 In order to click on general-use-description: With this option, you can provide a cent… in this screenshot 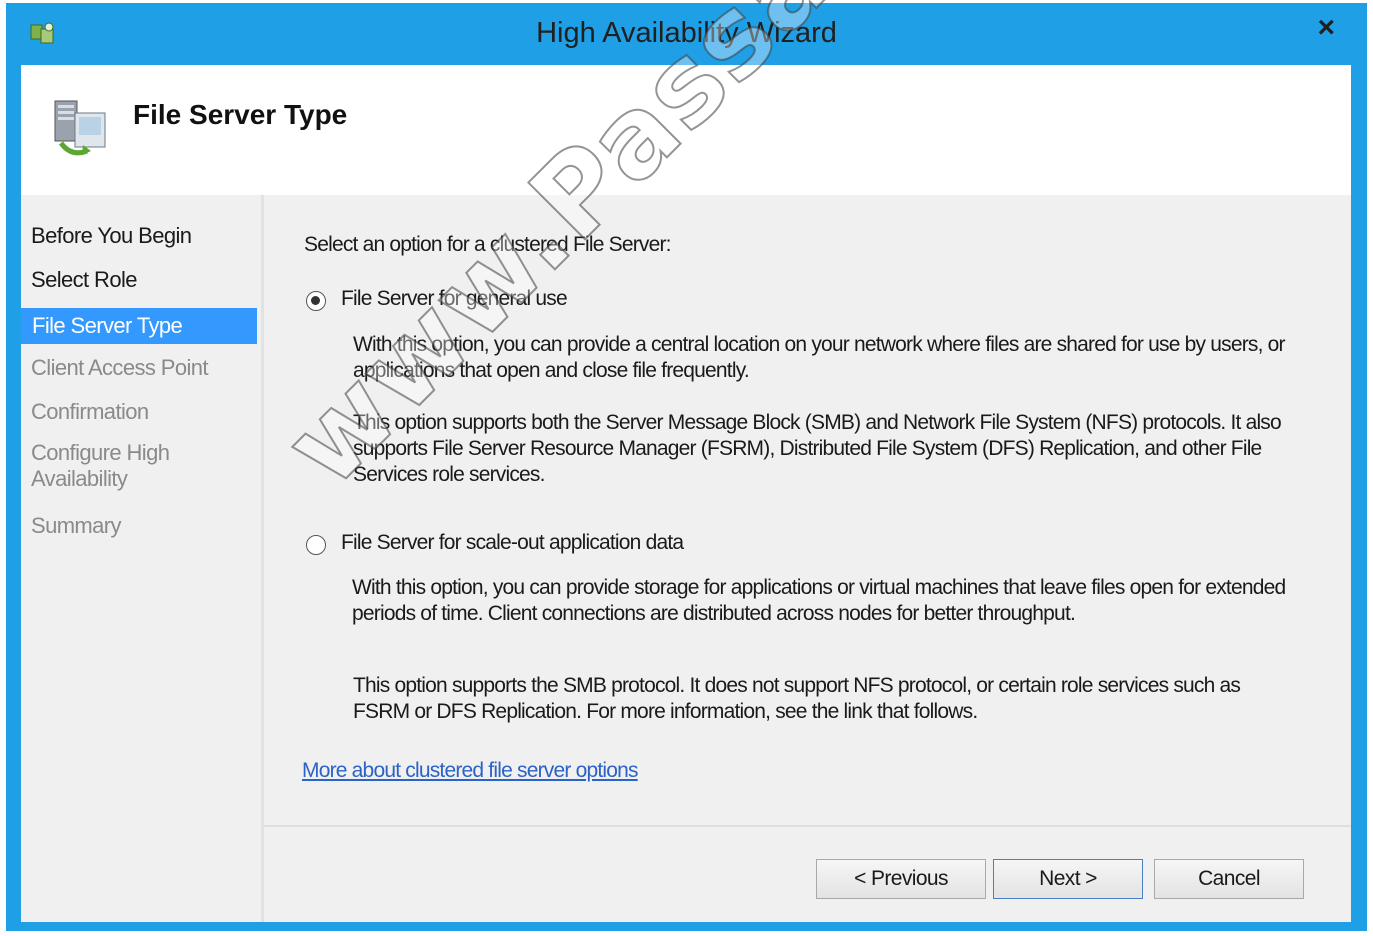, I will do `click(819, 357)`.